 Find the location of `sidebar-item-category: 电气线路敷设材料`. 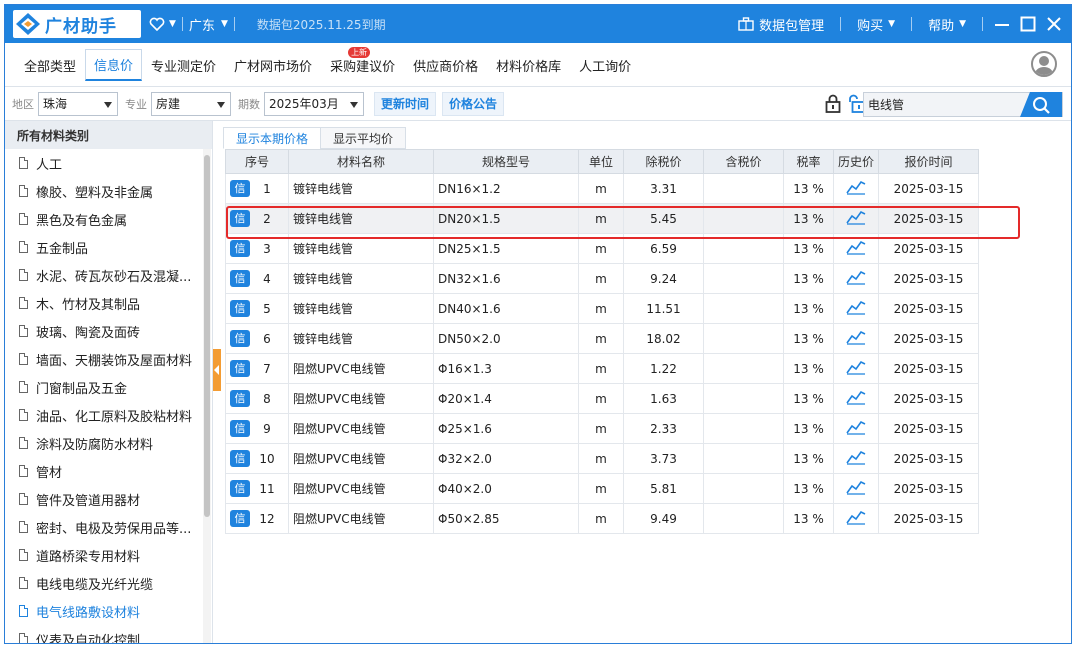

sidebar-item-category: 电气线路敷设材料 is located at coordinates (103, 611).